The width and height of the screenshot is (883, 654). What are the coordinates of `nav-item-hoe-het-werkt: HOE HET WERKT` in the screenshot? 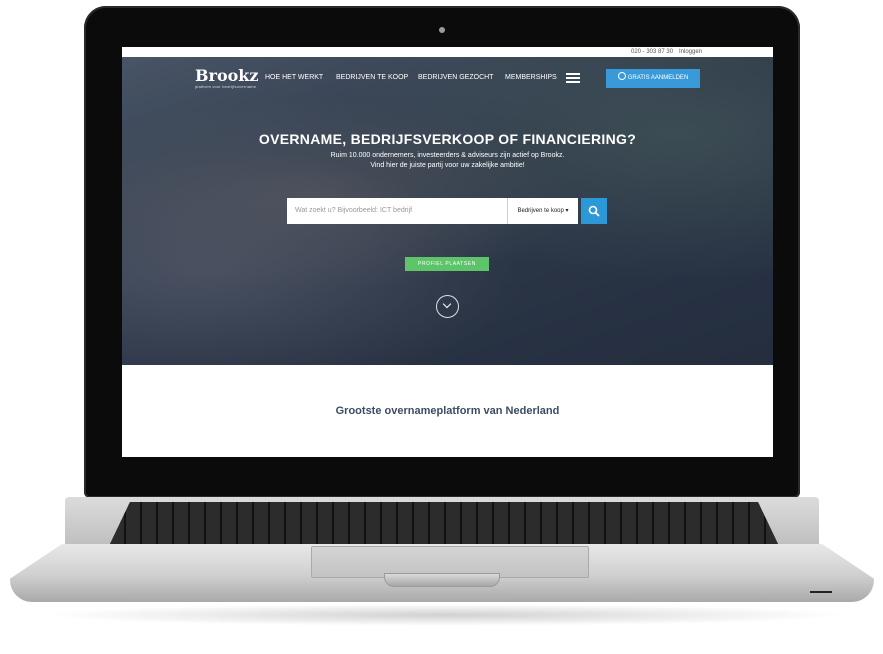 It's located at (294, 77).